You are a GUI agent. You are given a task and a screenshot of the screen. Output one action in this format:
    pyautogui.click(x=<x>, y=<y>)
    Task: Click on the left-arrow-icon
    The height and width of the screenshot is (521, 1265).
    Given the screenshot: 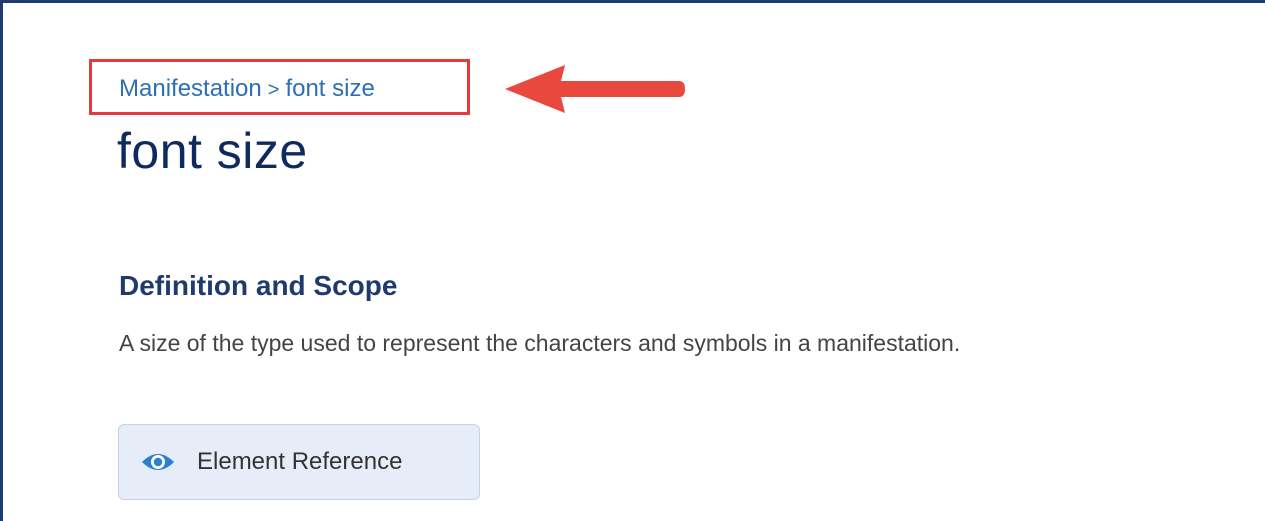 What is the action you would take?
    pyautogui.click(x=595, y=89)
    